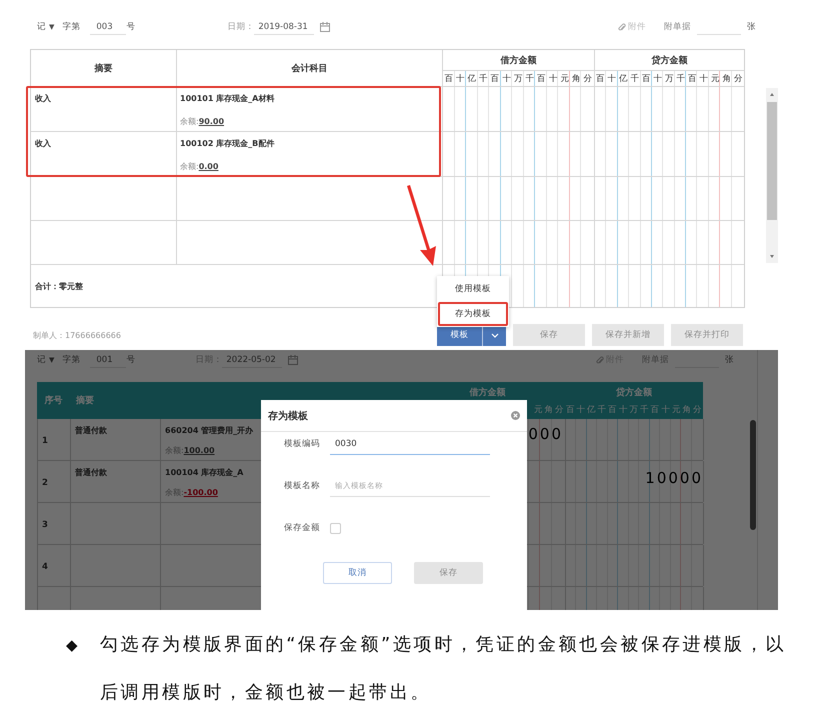 This screenshot has height=709, width=822. I want to click on row-number: 2, so click(45, 483).